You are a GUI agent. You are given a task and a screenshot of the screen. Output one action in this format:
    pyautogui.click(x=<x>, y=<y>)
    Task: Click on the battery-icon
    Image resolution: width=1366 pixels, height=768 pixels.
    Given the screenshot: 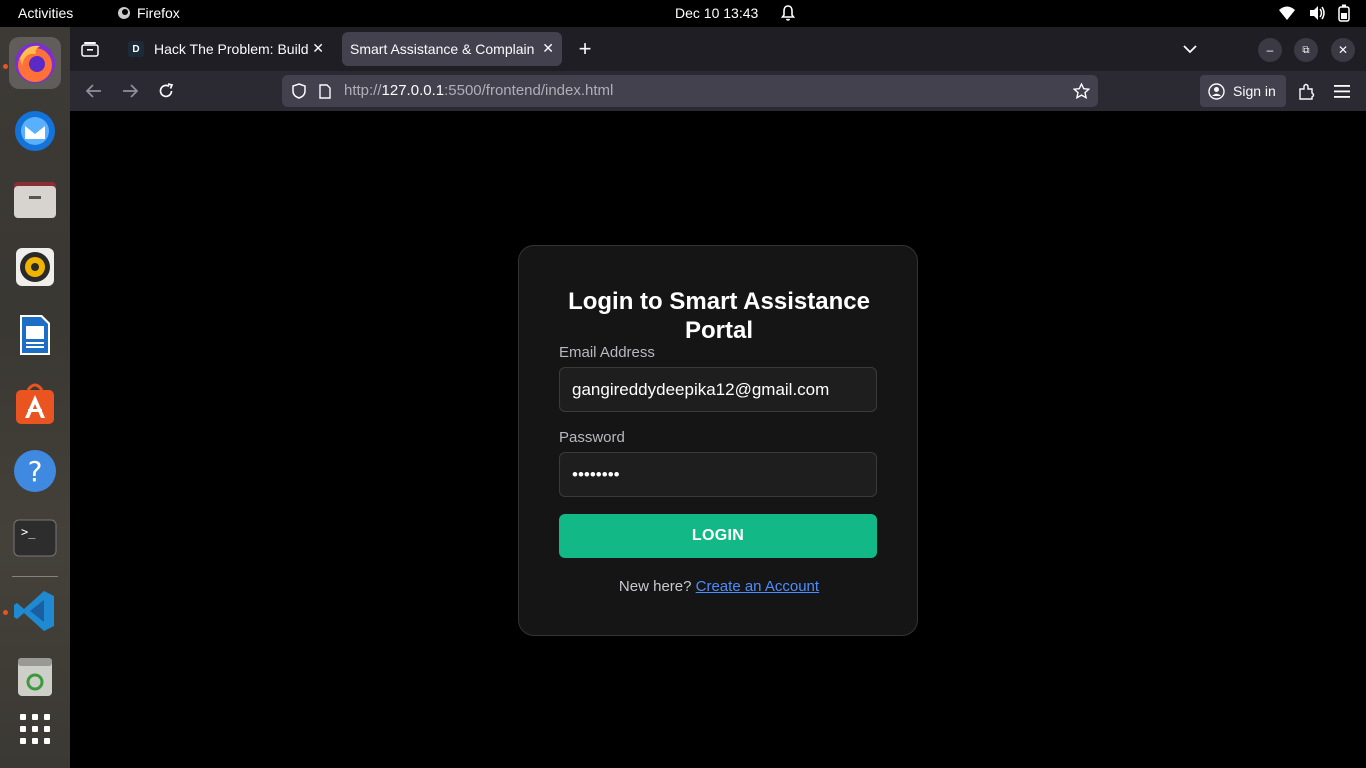 What is the action you would take?
    pyautogui.click(x=1344, y=13)
    